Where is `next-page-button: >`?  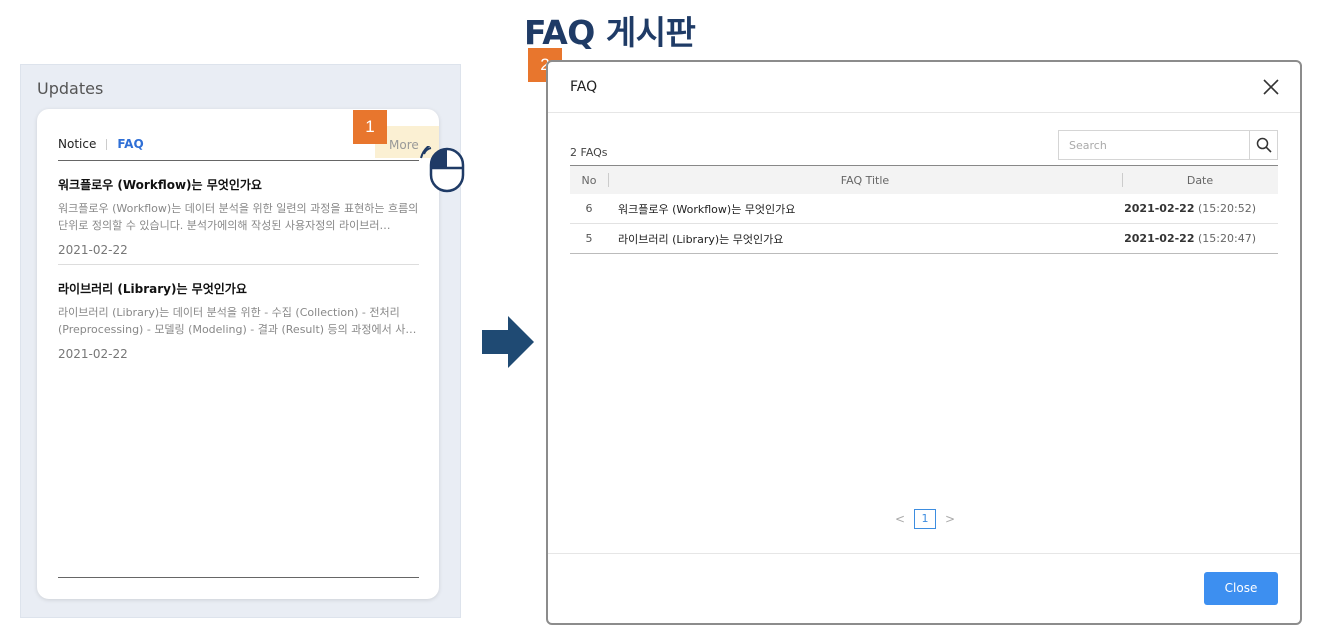 next-page-button: > is located at coordinates (950, 519).